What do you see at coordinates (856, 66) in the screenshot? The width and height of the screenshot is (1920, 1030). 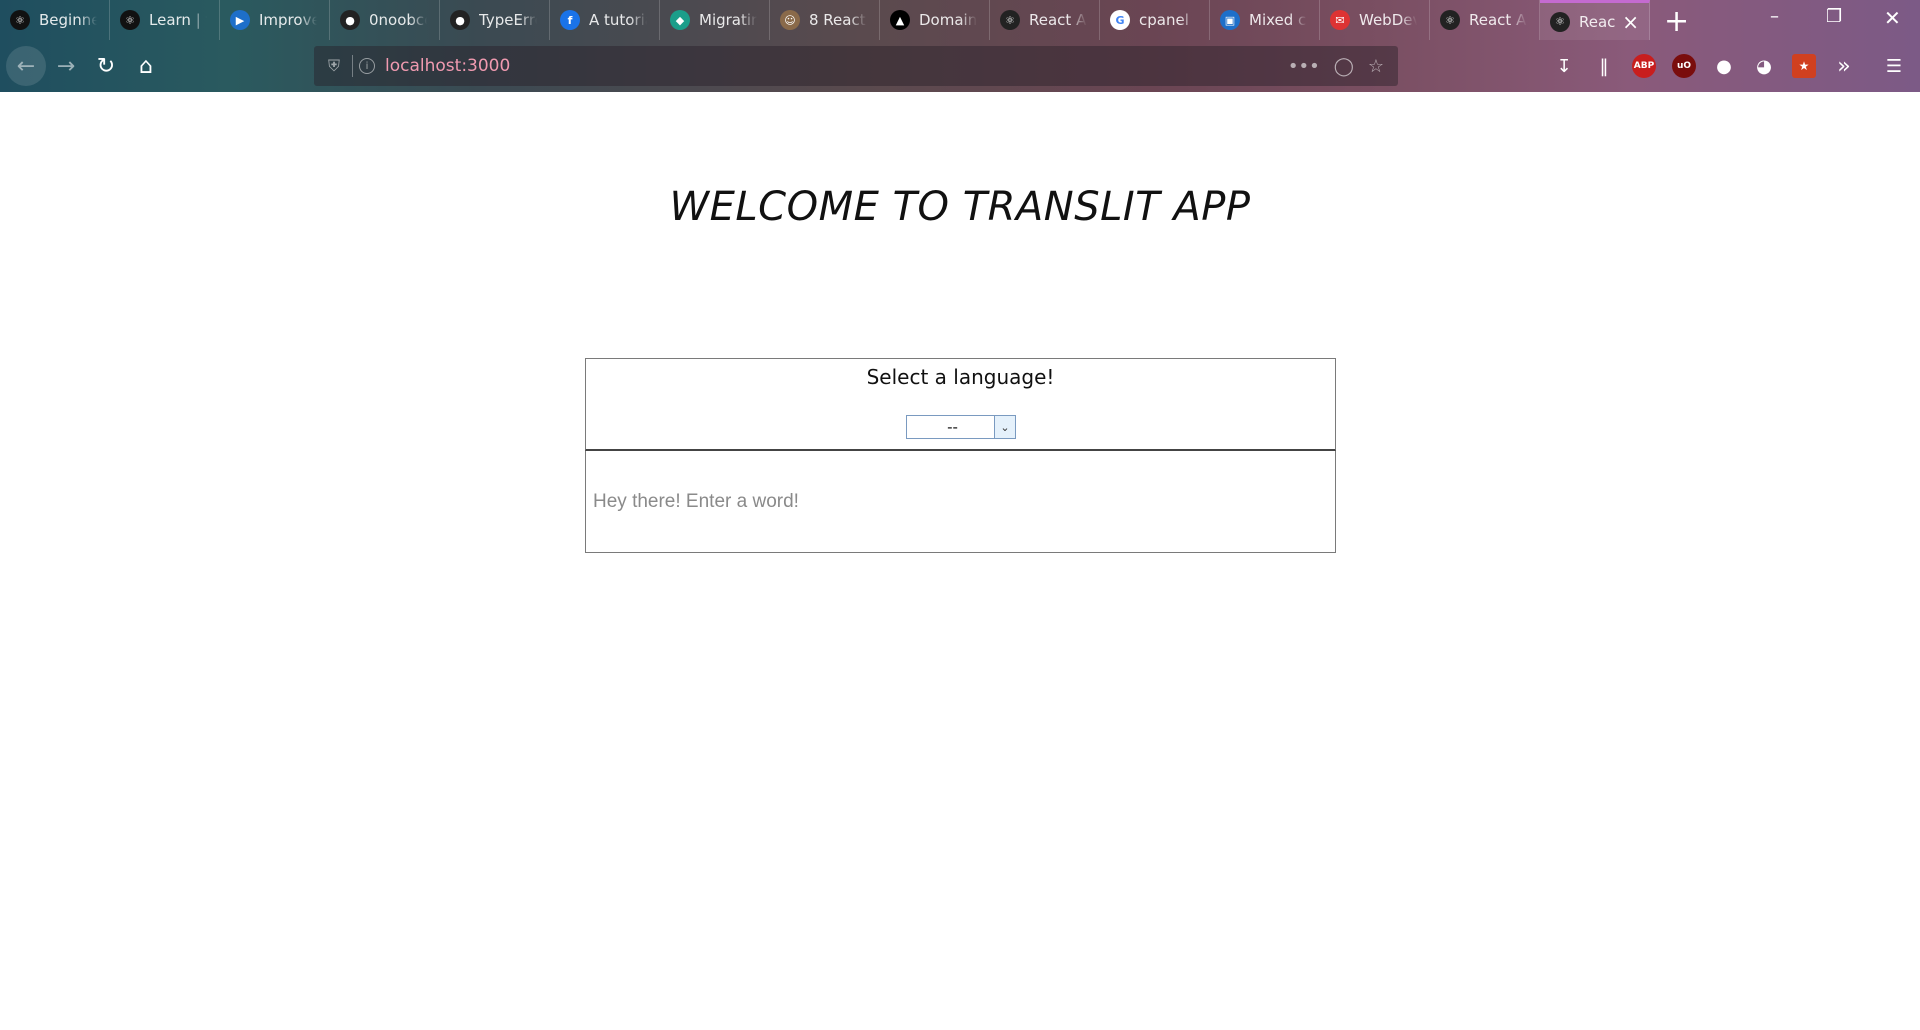 I see `address-bar: ⛨ i localhost:3000 ••• ◯ ☆` at bounding box center [856, 66].